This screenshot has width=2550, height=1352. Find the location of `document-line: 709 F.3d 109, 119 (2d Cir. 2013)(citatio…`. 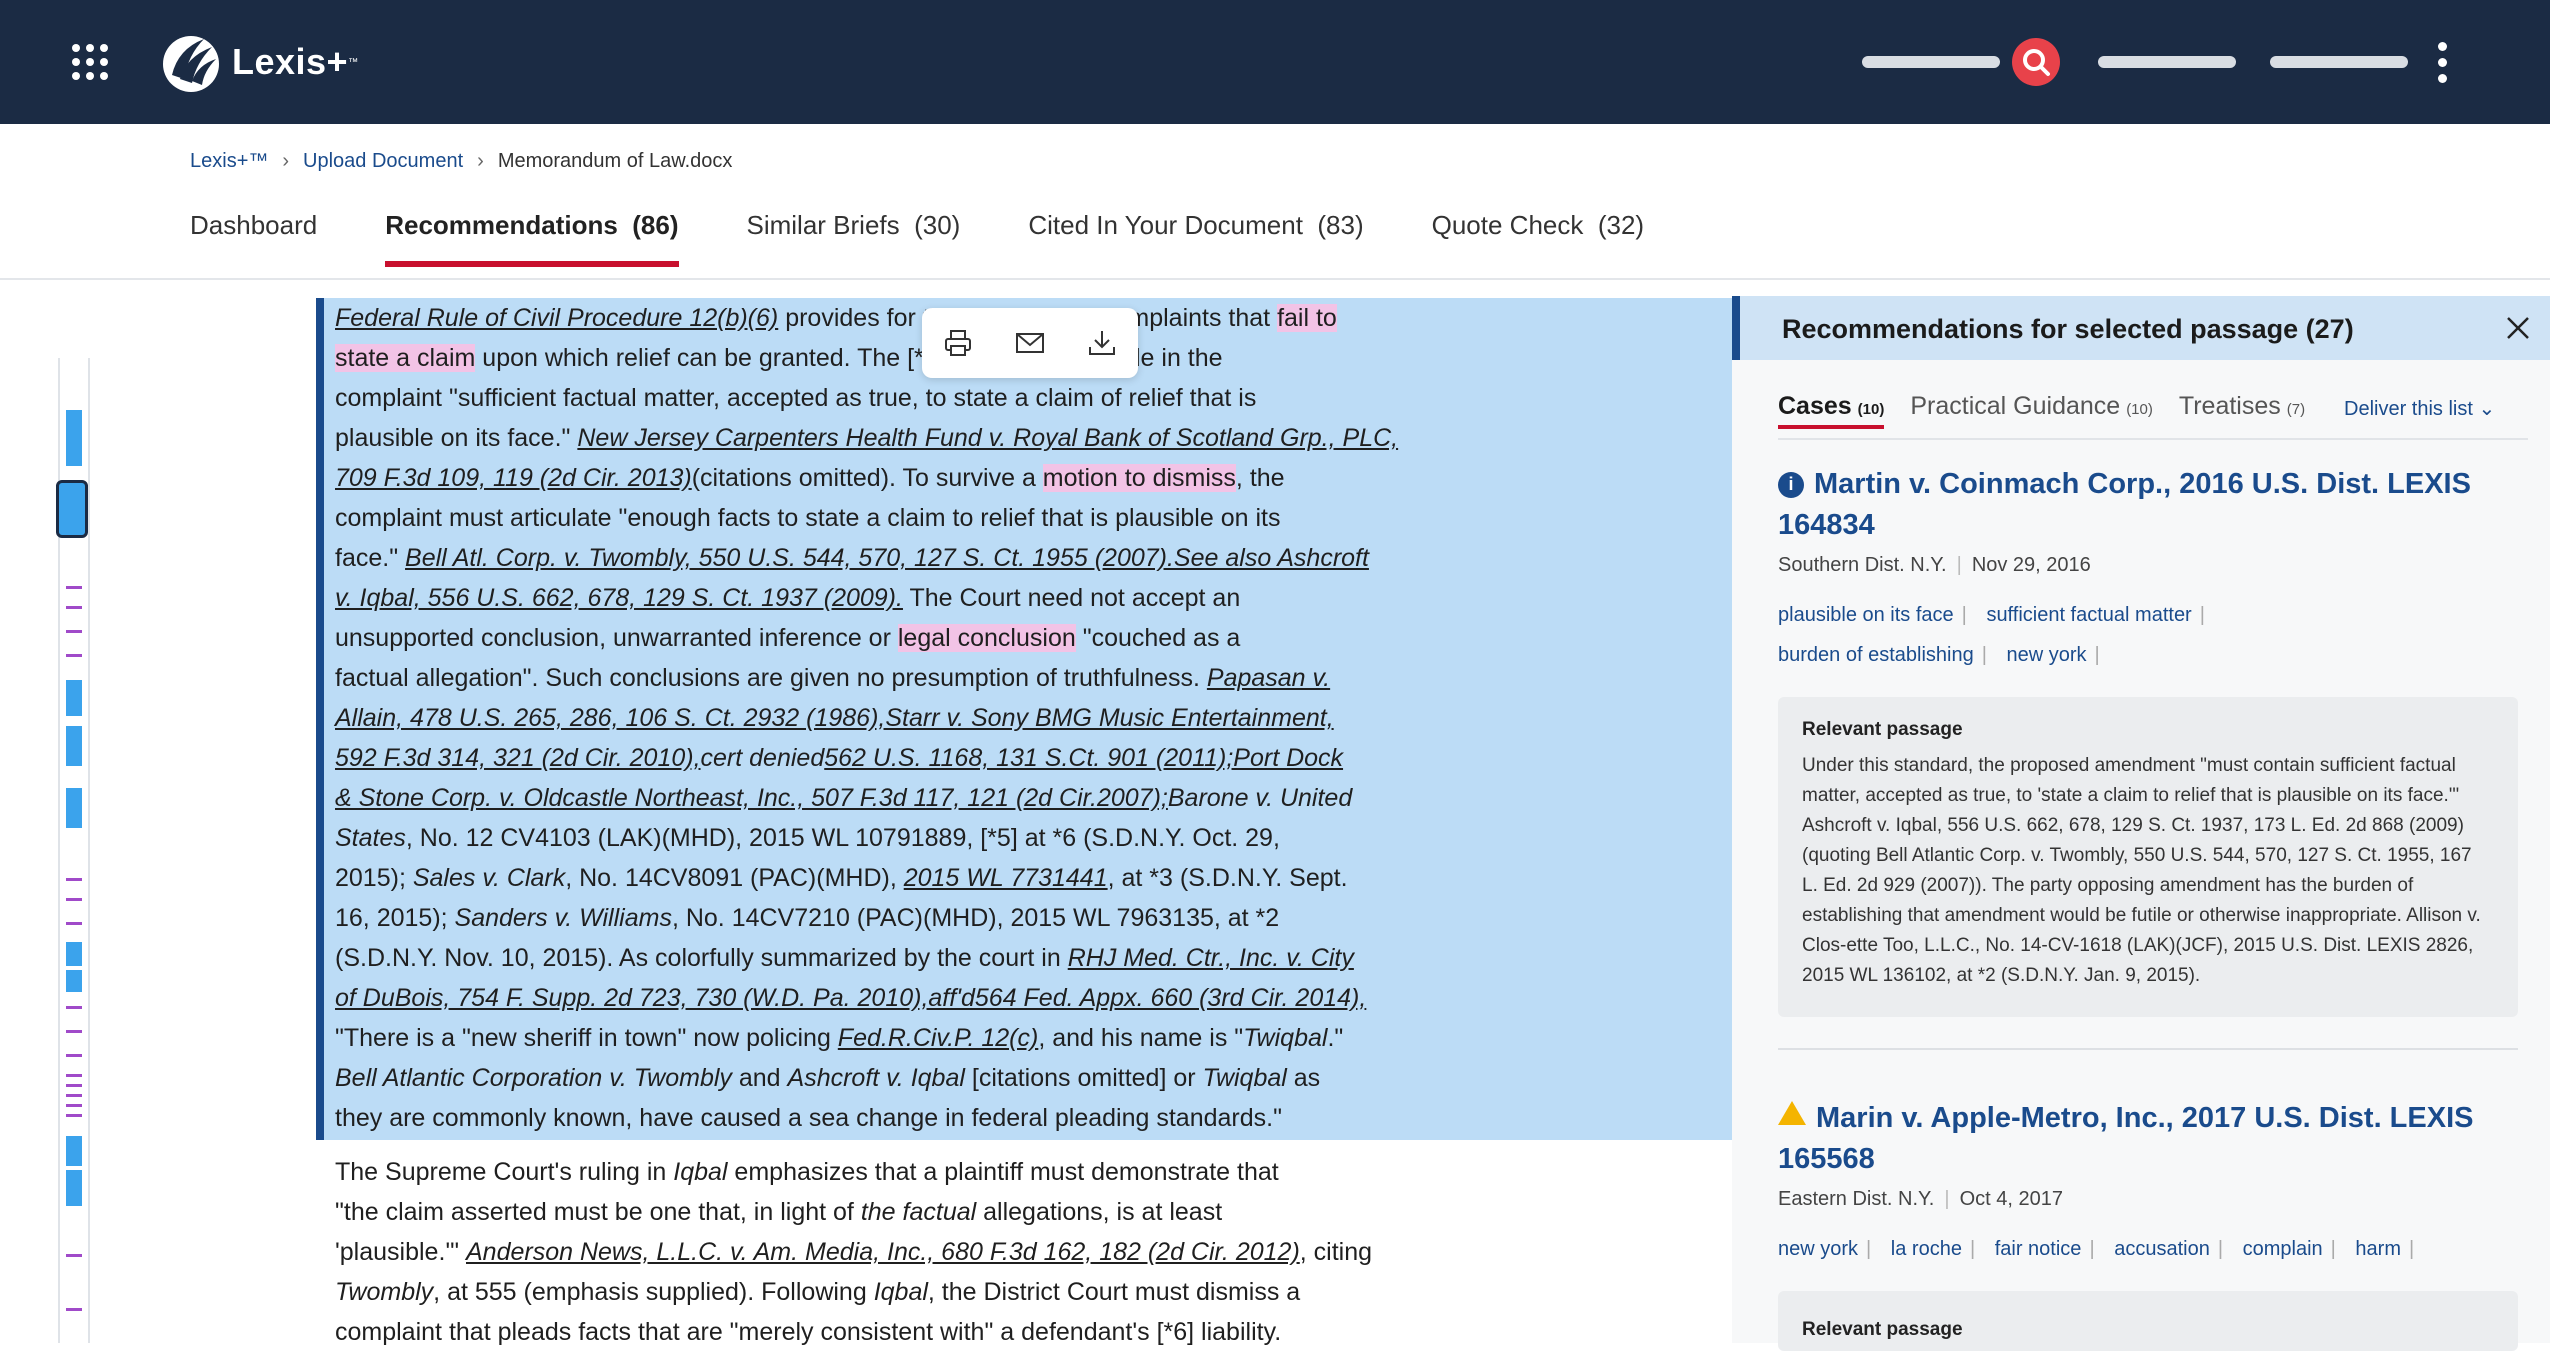

document-line: 709 F.3d 109, 119 (2d Cir. 2013)(citatio… is located at coordinates (840, 478).